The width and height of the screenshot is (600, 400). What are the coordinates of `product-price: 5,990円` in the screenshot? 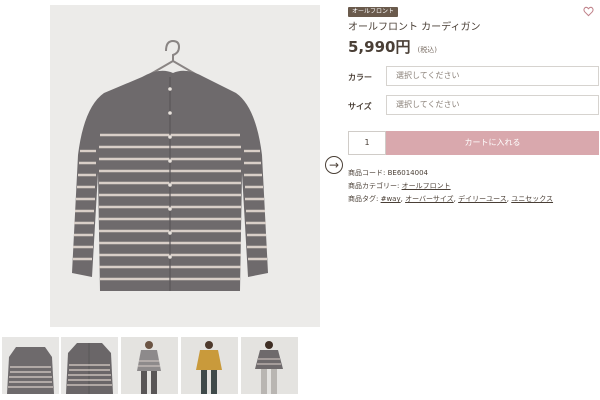 It's located at (379, 47).